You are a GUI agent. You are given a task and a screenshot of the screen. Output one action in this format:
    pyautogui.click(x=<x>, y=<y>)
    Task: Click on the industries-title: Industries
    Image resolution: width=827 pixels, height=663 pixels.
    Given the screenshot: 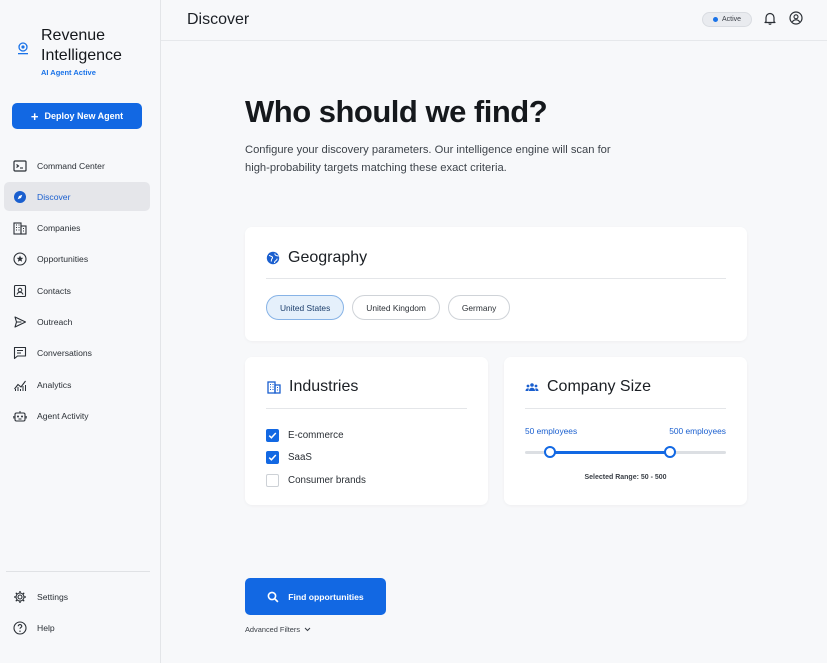 What is the action you would take?
    pyautogui.click(x=324, y=386)
    